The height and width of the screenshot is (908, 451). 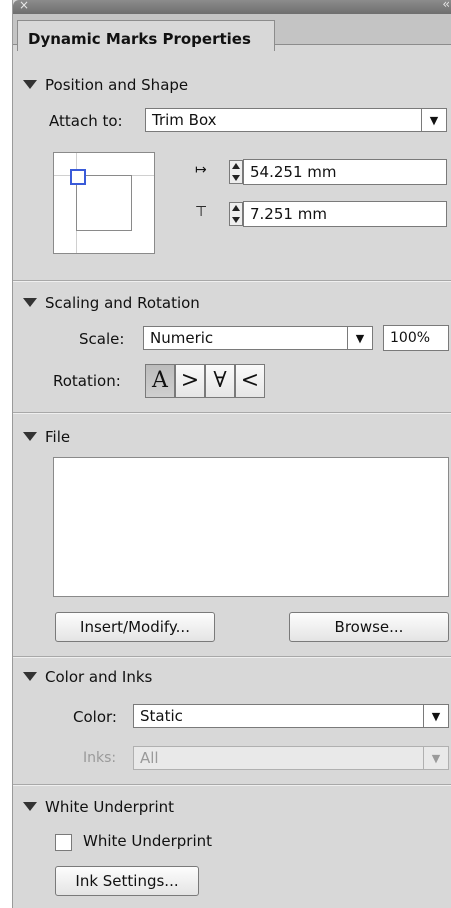 I want to click on close-icon: ×, so click(x=24, y=6).